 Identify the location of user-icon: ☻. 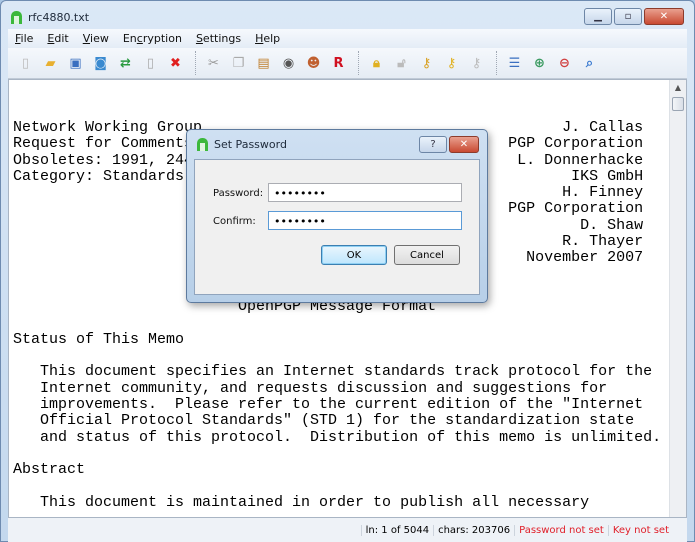
(313, 63).